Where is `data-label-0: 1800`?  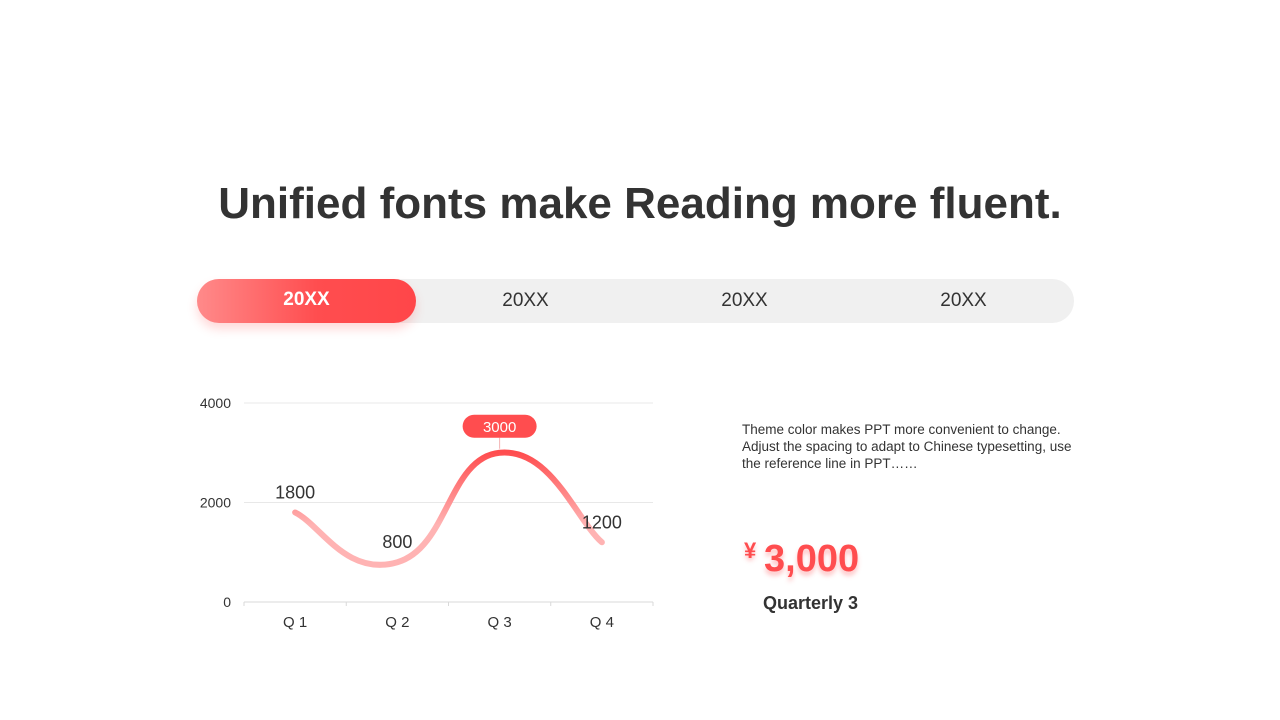
data-label-0: 1800 is located at coordinates (295, 492).